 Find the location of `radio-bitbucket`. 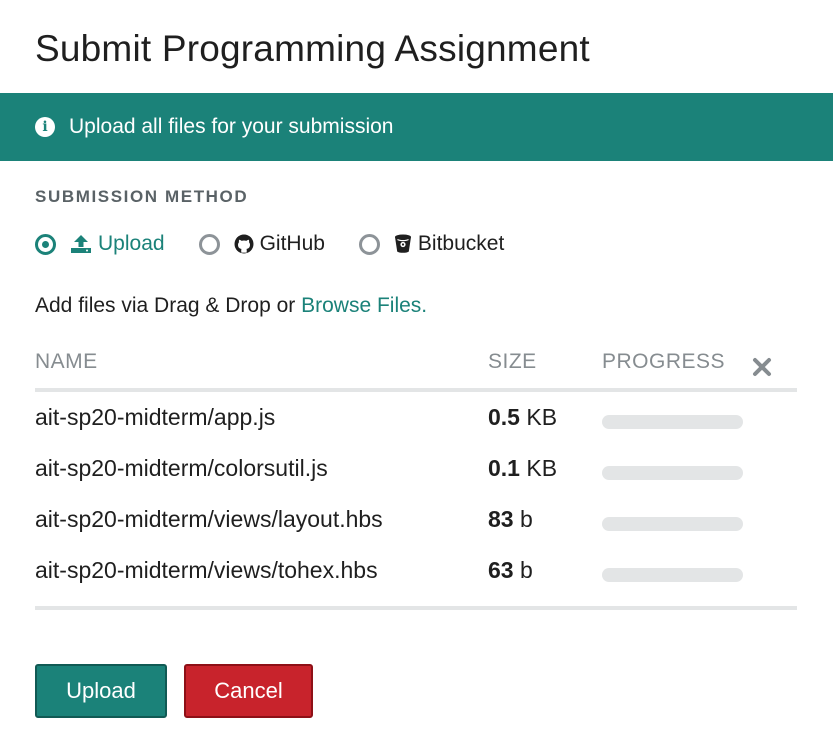

radio-bitbucket is located at coordinates (369, 244).